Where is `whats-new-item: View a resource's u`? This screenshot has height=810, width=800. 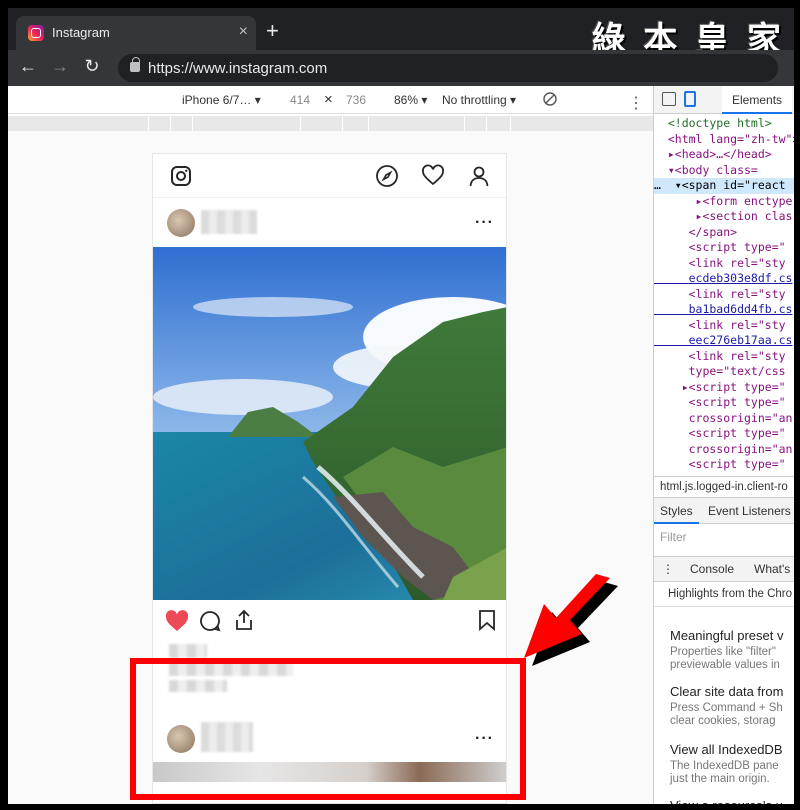 whats-new-item: View a resource's u is located at coordinates (732, 801).